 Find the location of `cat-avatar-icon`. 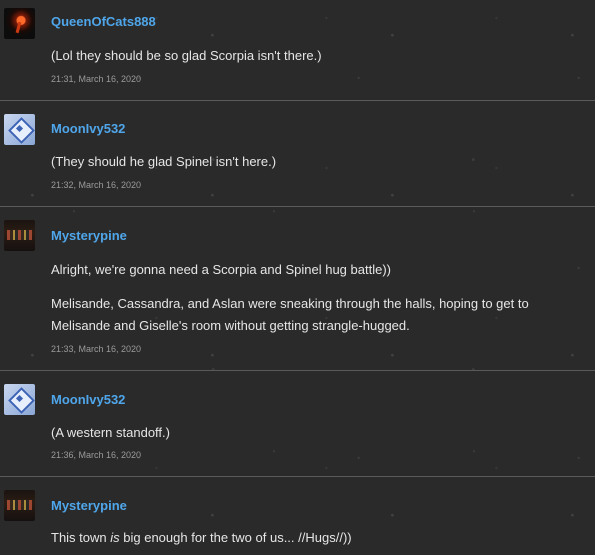

cat-avatar-icon is located at coordinates (19, 23).